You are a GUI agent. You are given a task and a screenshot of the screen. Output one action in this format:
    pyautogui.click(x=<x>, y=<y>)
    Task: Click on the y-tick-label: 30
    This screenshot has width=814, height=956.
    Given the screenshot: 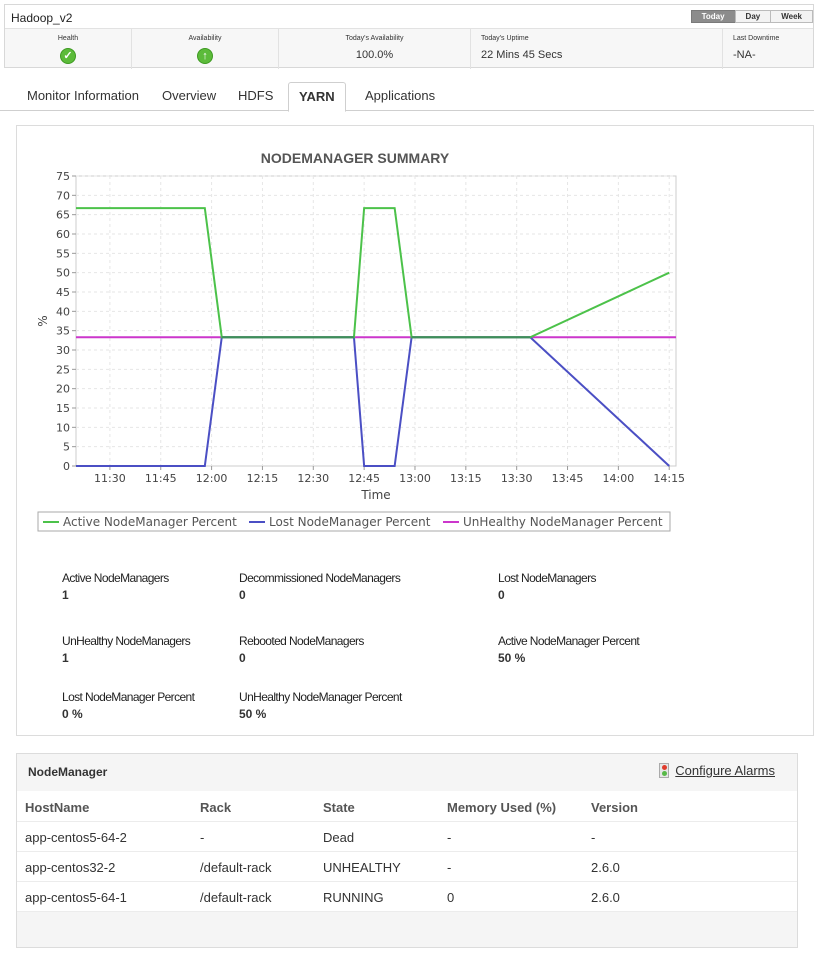 What is the action you would take?
    pyautogui.click(x=63, y=350)
    